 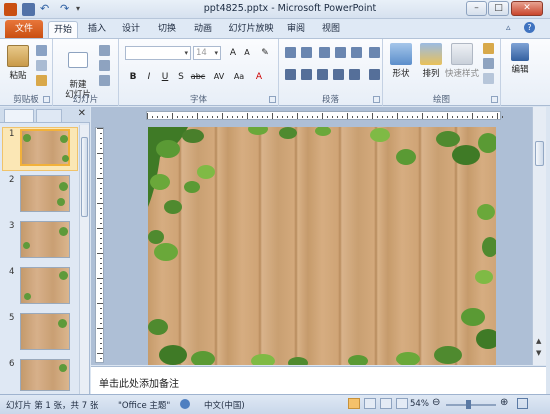 What do you see at coordinates (97, 29) in the screenshot?
I see `tab-insert: 插入` at bounding box center [97, 29].